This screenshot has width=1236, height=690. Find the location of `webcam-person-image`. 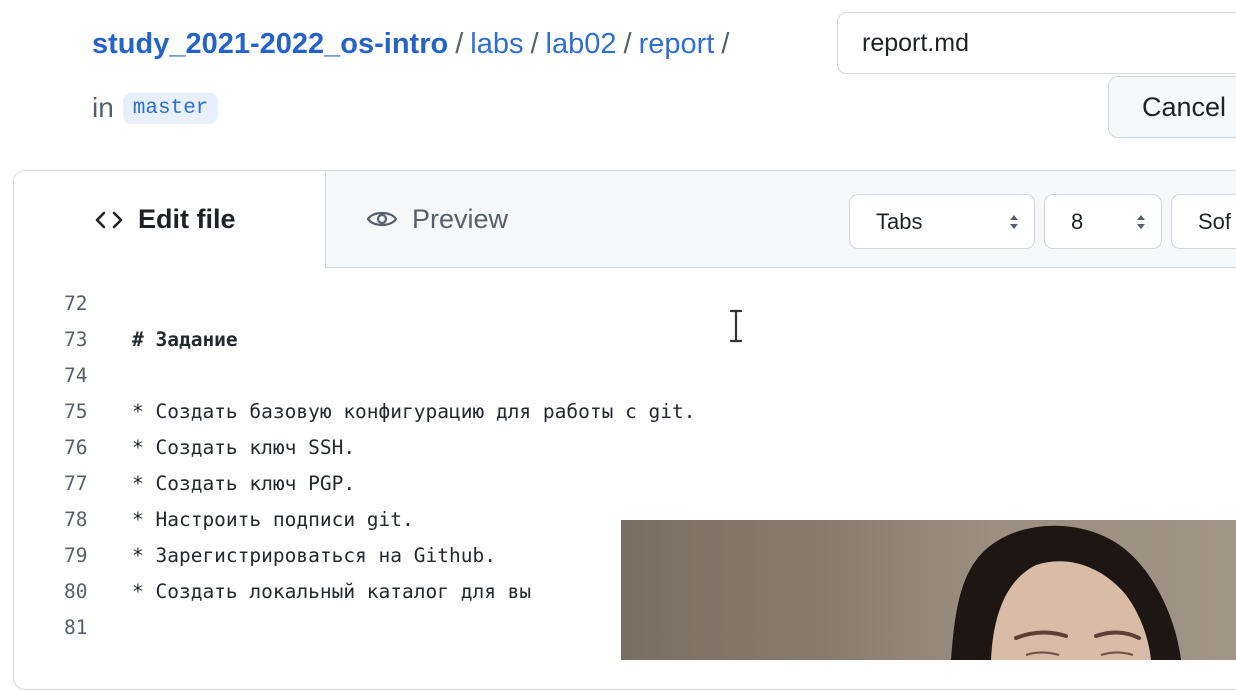

webcam-person-image is located at coordinates (1066, 592).